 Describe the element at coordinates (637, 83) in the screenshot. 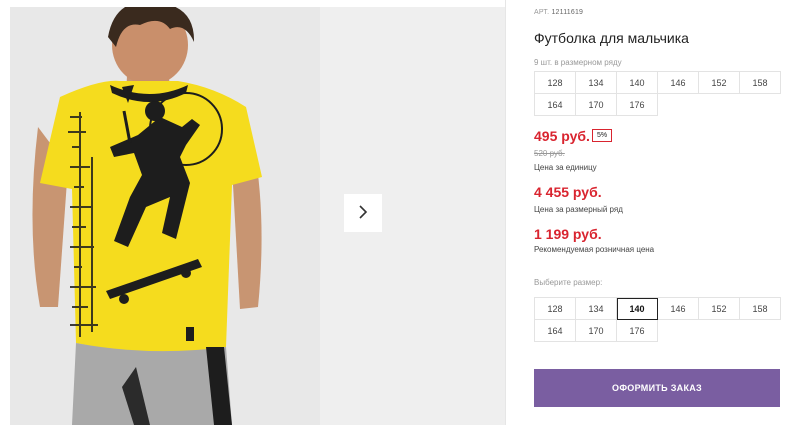

I see `range-size-cell: 140` at that location.